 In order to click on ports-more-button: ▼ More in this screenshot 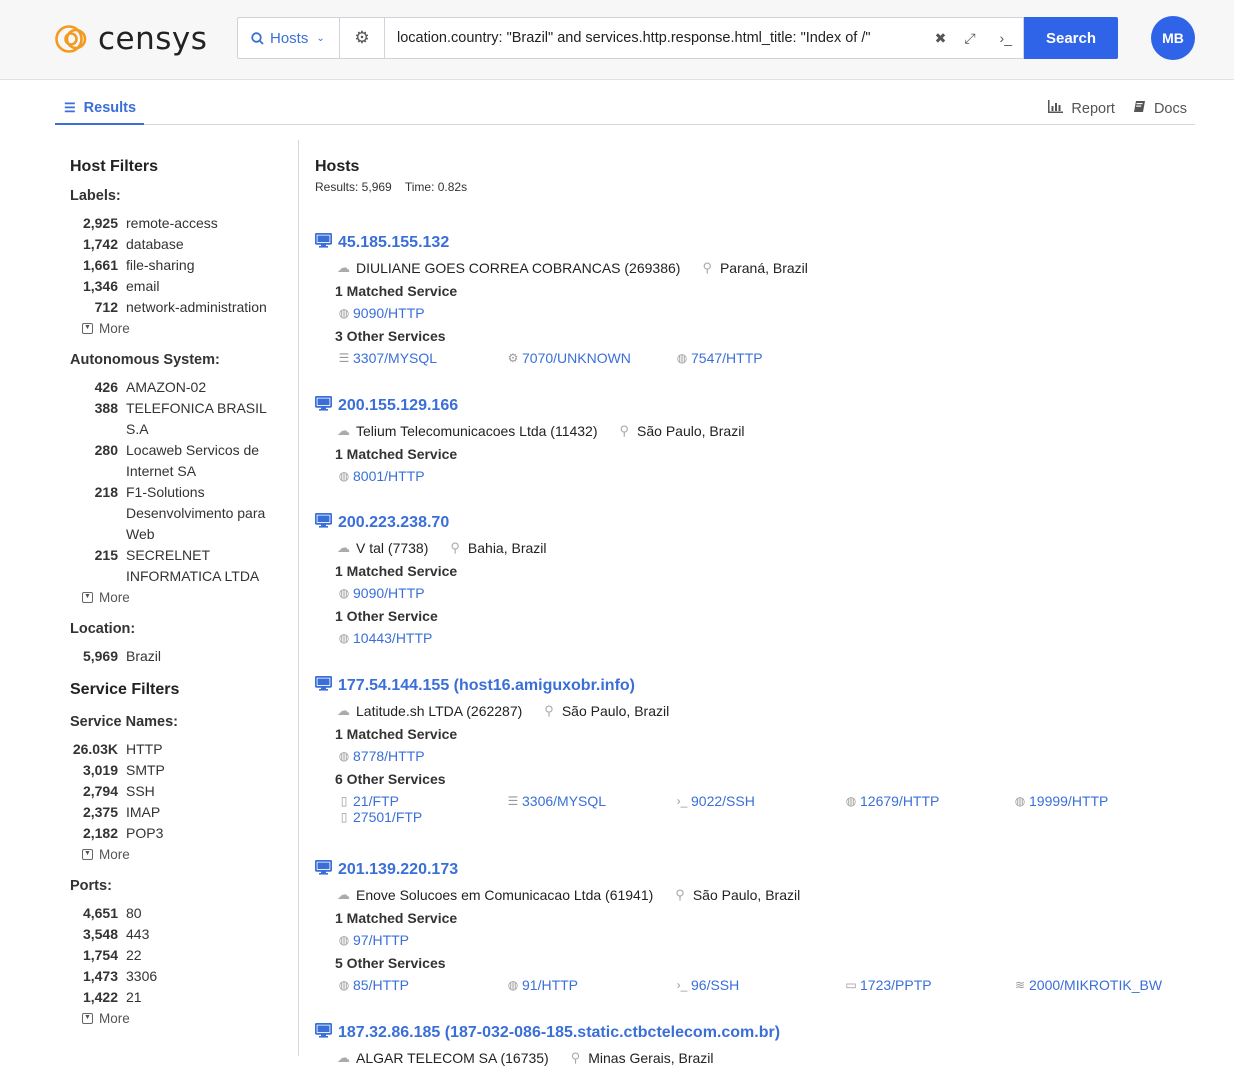, I will do `click(190, 1018)`.